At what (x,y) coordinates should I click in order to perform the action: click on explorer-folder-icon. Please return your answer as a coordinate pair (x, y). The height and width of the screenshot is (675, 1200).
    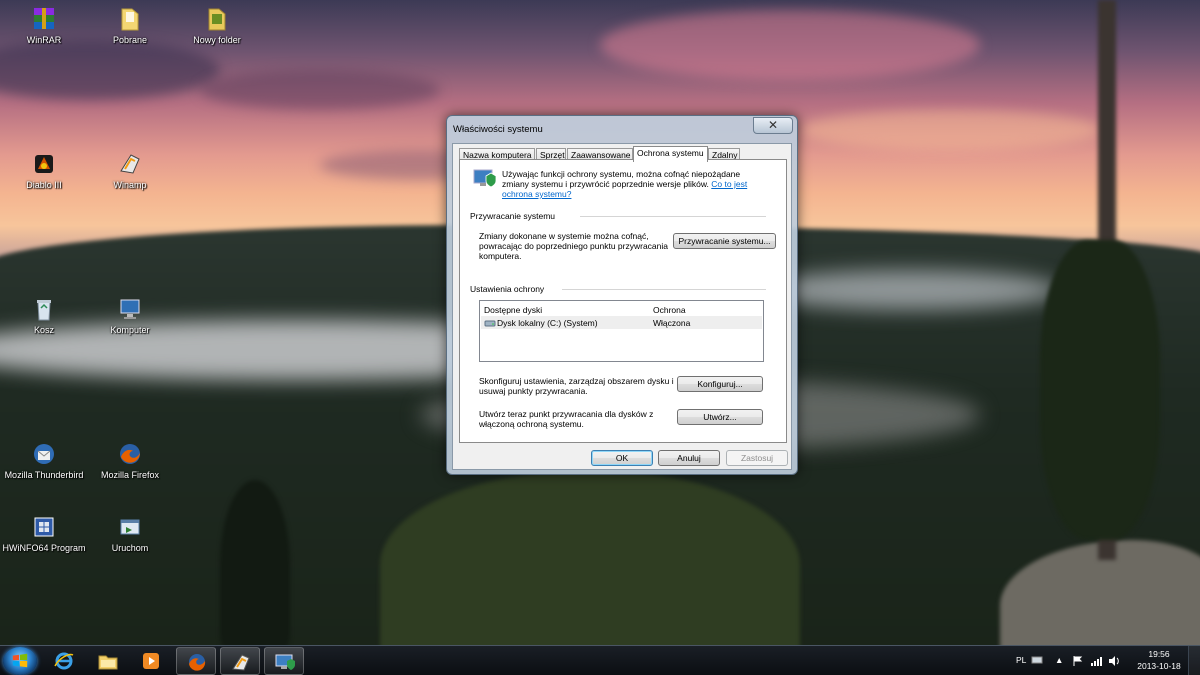
    Looking at the image, I should click on (108, 662).